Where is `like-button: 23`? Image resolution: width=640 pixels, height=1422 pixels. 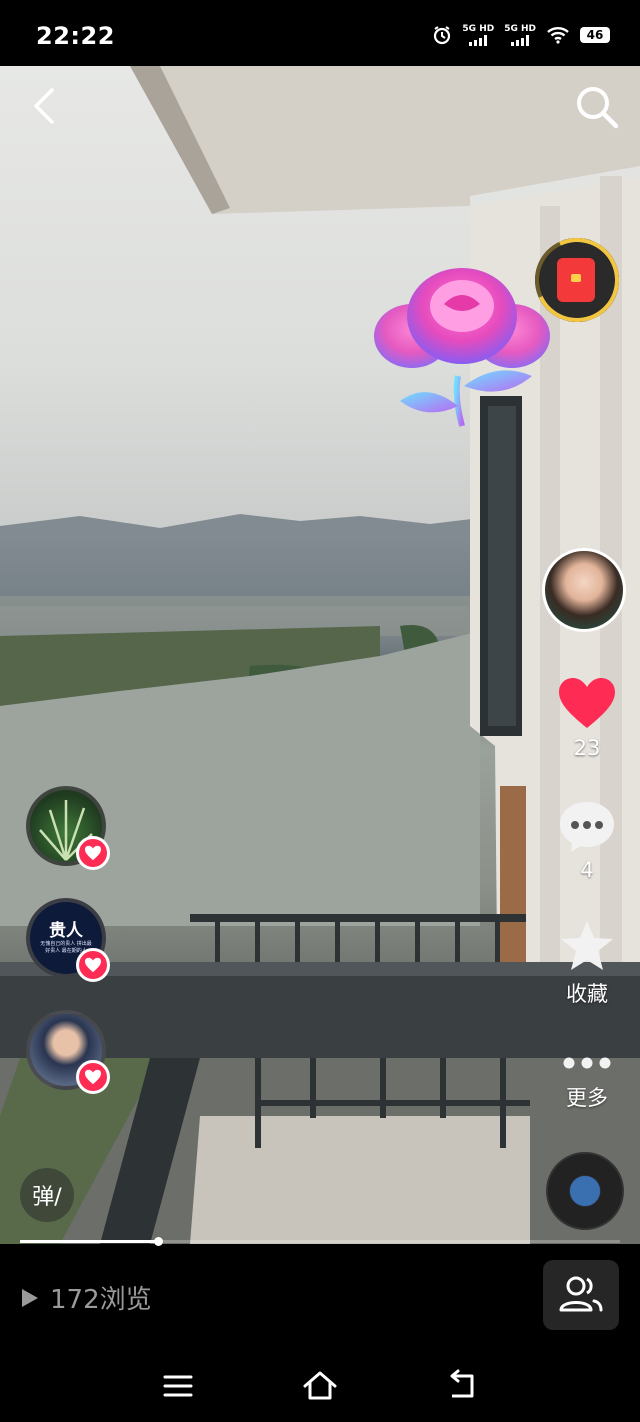
like-button: 23 is located at coordinates (587, 718).